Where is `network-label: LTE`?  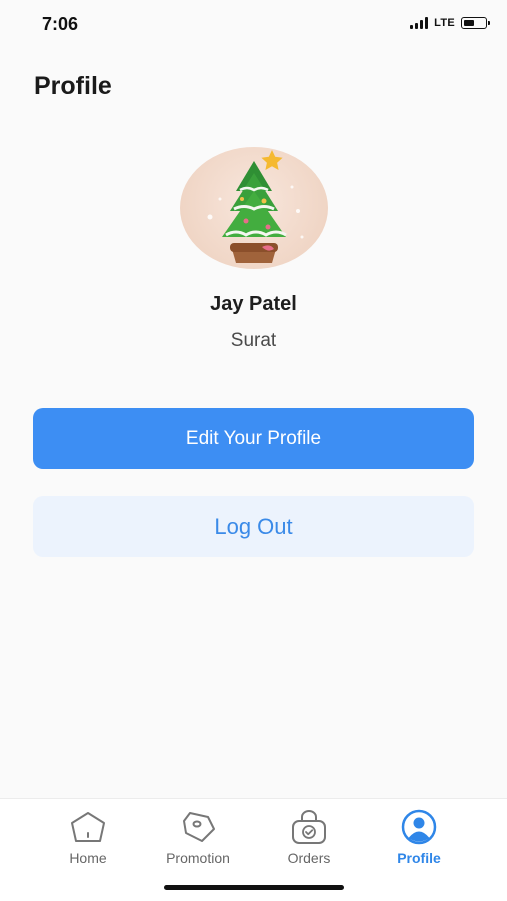
network-label: LTE is located at coordinates (444, 23).